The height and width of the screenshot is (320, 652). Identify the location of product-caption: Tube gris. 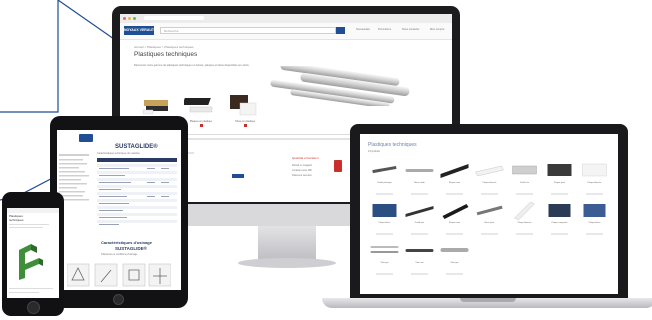
(454, 263).